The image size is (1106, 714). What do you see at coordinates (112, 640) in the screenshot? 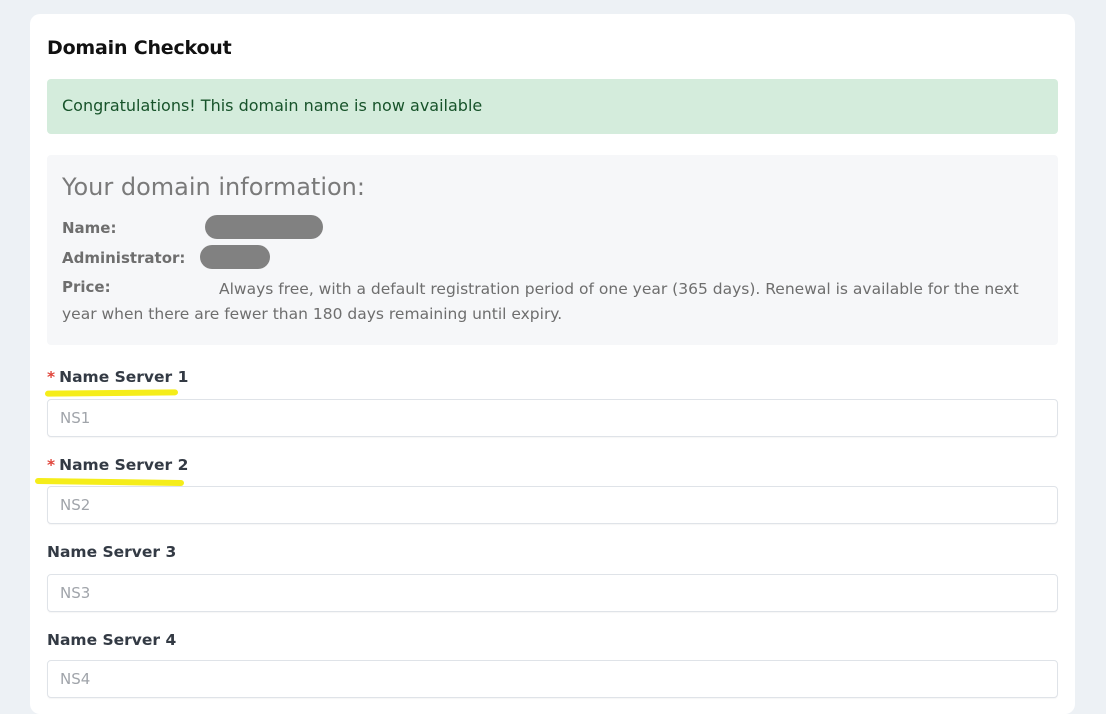
I see `name-server-4-label: Name Server 4` at bounding box center [112, 640].